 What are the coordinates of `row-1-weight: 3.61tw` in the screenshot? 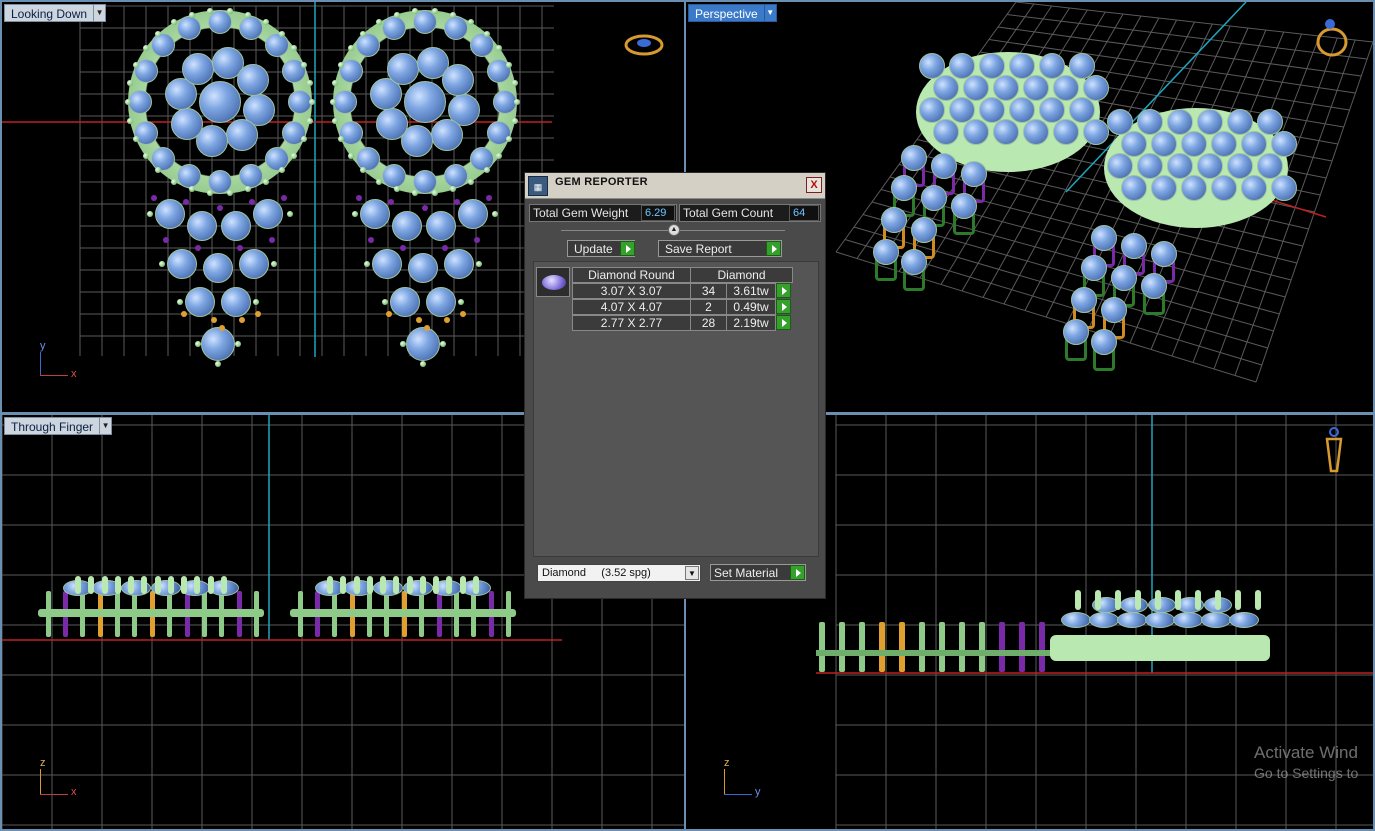 It's located at (751, 291).